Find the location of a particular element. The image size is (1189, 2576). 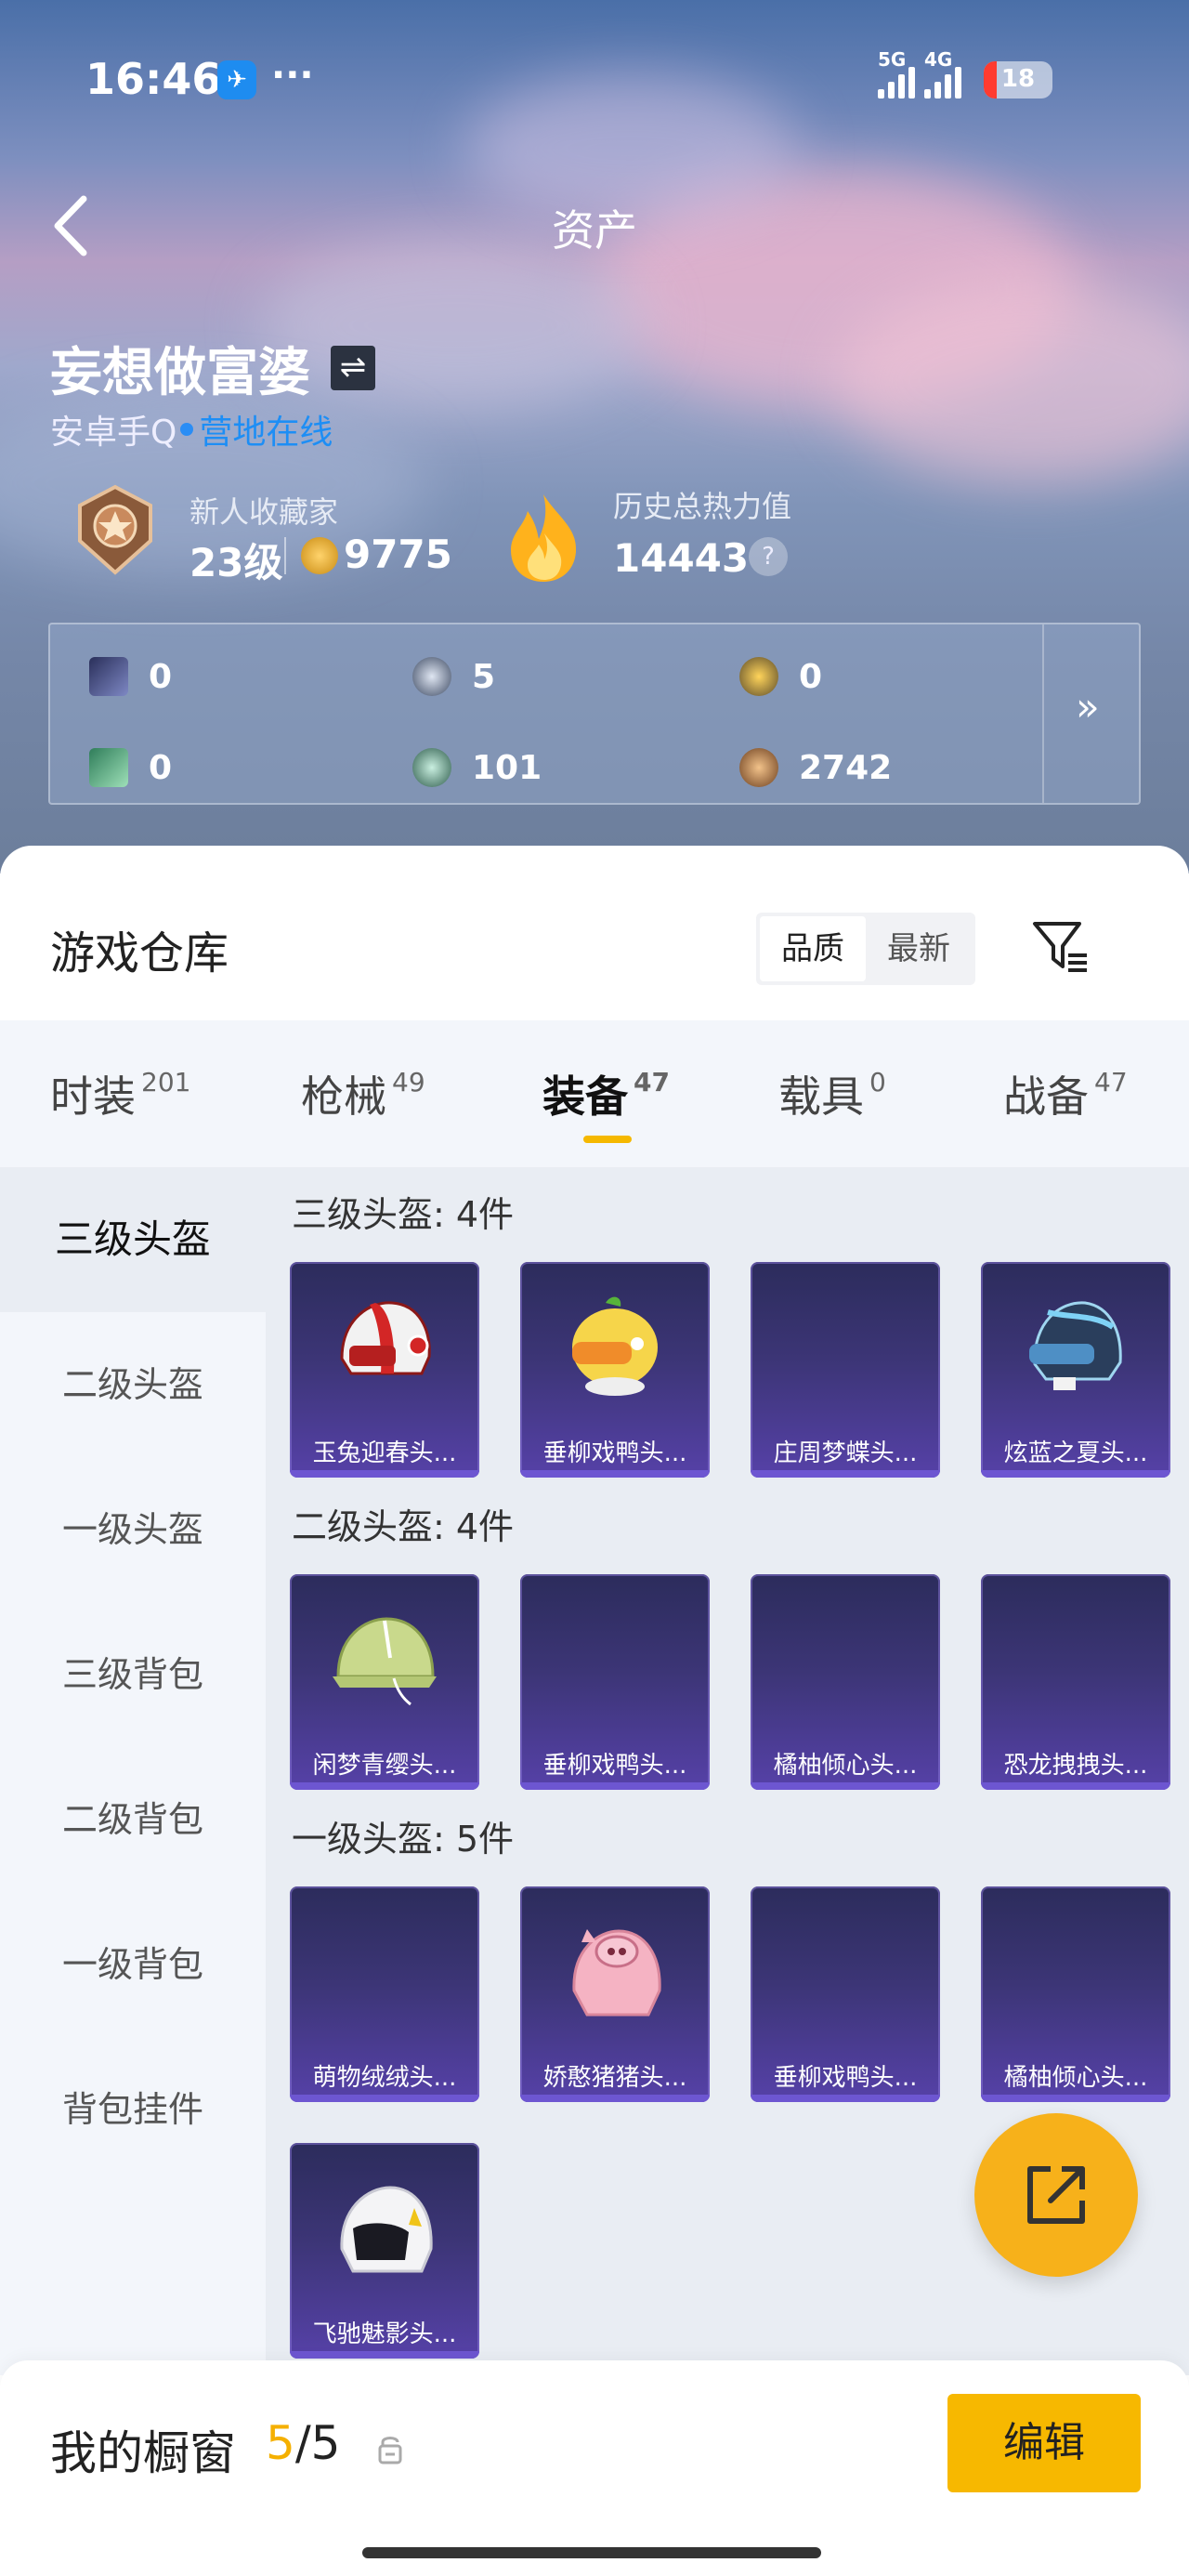

edit-button: 编辑 is located at coordinates (1044, 2443).